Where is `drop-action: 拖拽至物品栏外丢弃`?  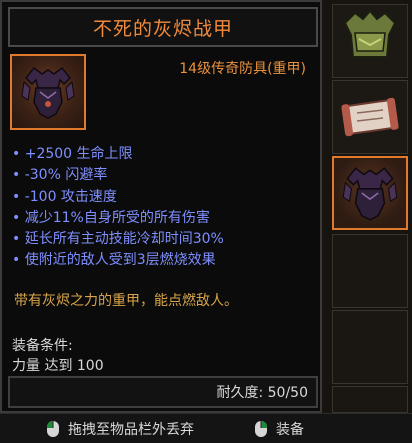
drop-action: 拖拽至物品栏外丢弃 is located at coordinates (120, 429).